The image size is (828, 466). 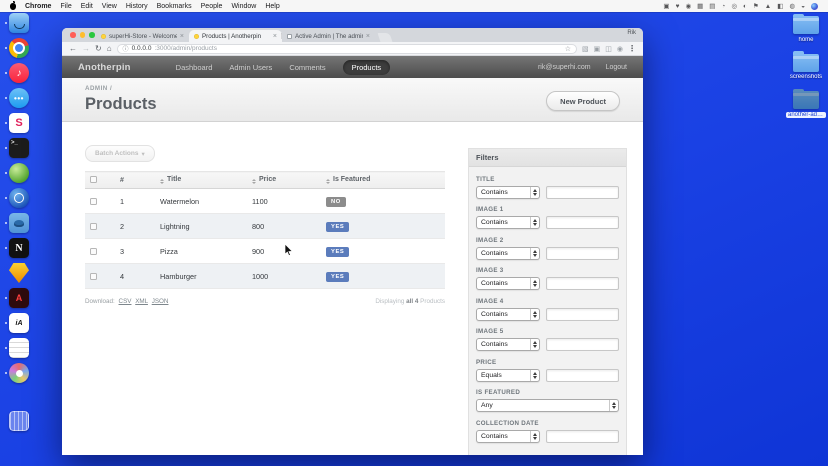 What do you see at coordinates (137, 6) in the screenshot?
I see `menubar-item-history: History` at bounding box center [137, 6].